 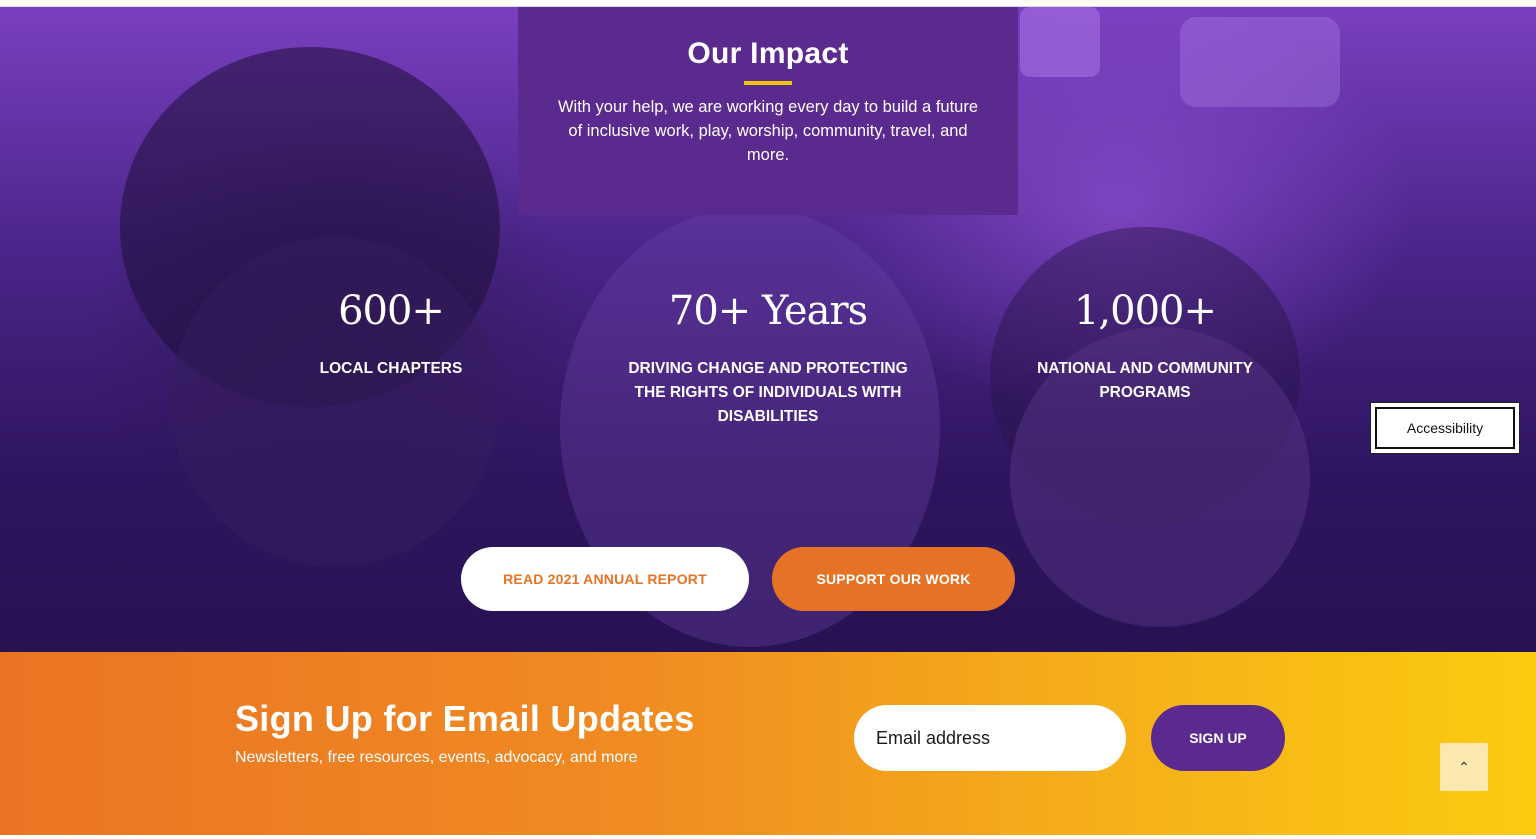 I want to click on stat-label: NATIONAL AND COMMUNITY PROGRAMS, so click(x=1145, y=380).